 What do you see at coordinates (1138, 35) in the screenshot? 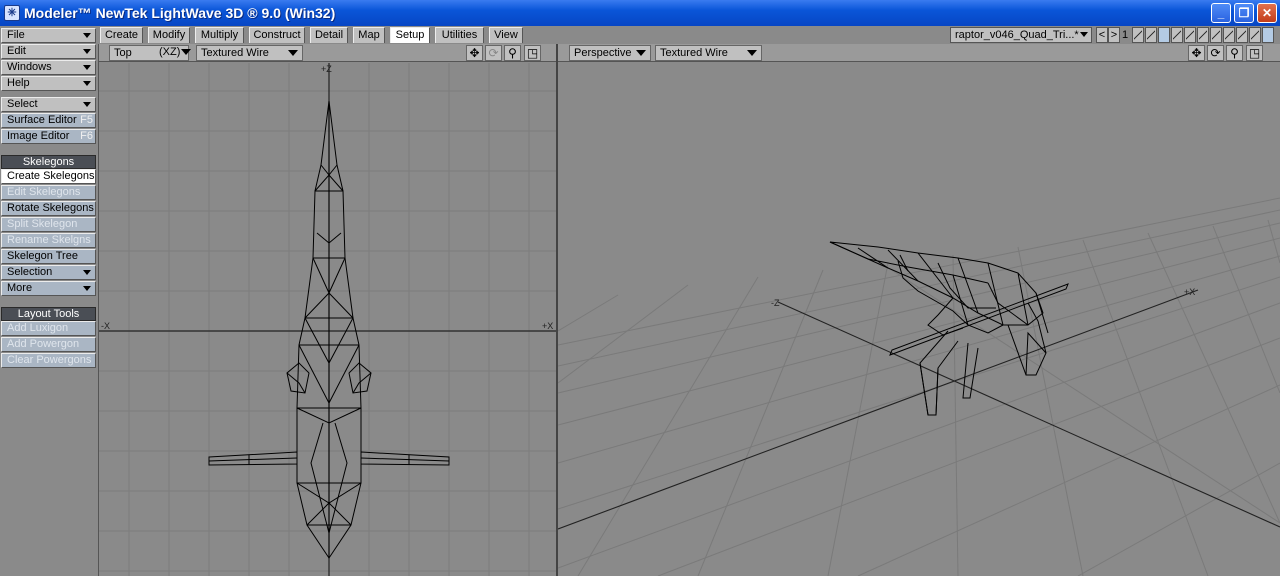
I see `layer-1-toggle` at bounding box center [1138, 35].